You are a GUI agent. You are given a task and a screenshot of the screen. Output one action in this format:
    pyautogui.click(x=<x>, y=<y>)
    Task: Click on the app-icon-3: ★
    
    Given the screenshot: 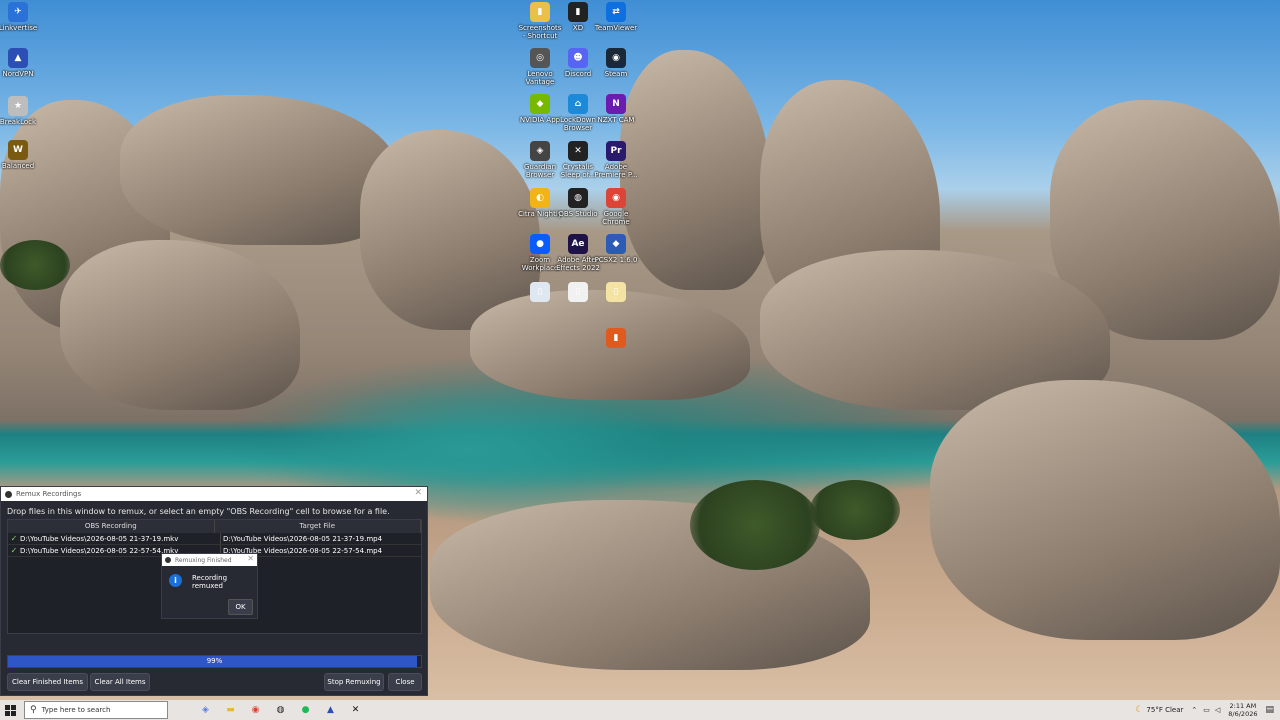 What is the action you would take?
    pyautogui.click(x=18, y=106)
    